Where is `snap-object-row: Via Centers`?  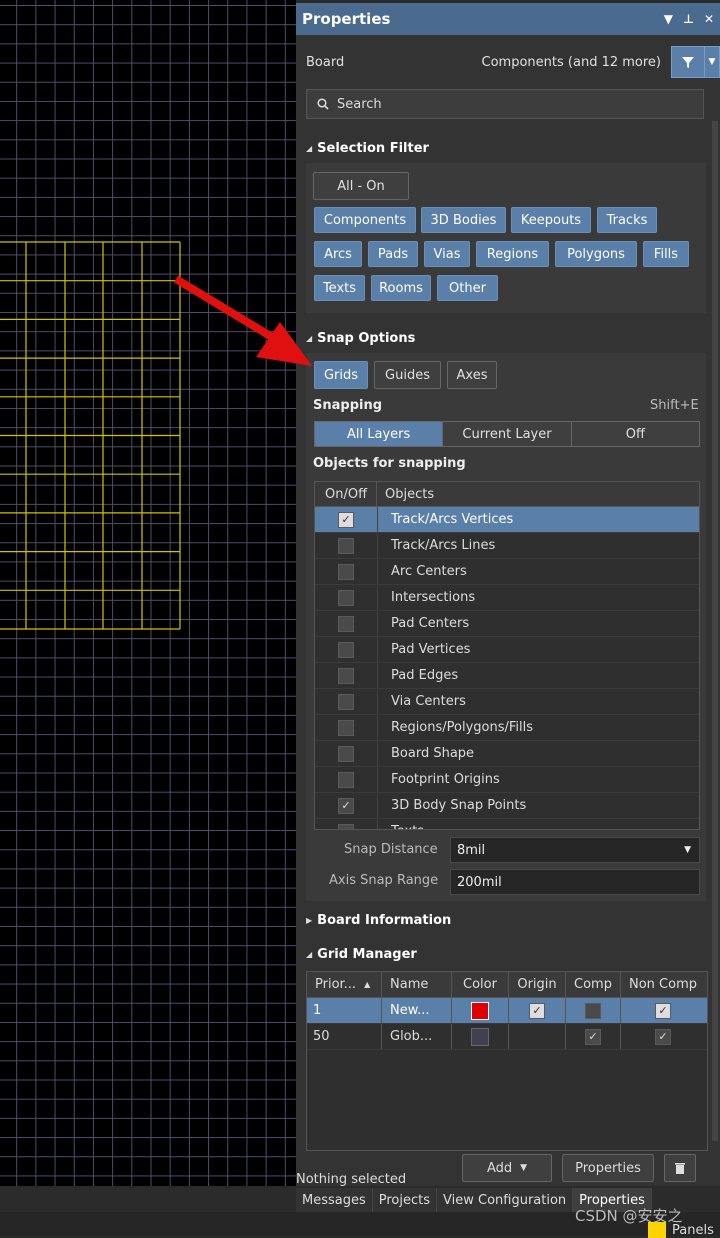 snap-object-row: Via Centers is located at coordinates (507, 702).